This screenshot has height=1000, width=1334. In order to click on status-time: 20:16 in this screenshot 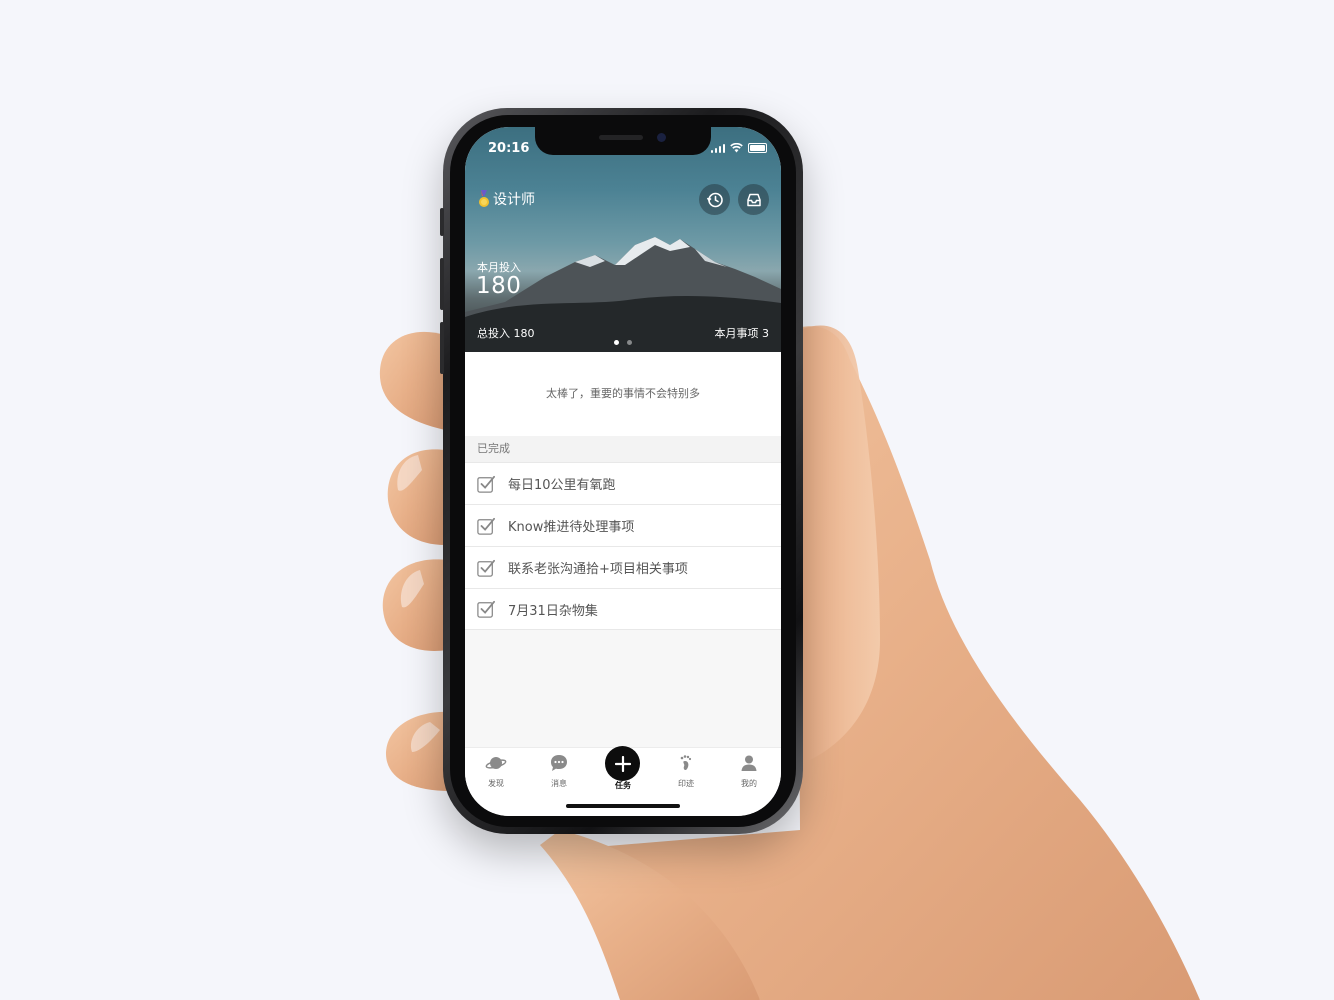, I will do `click(509, 148)`.